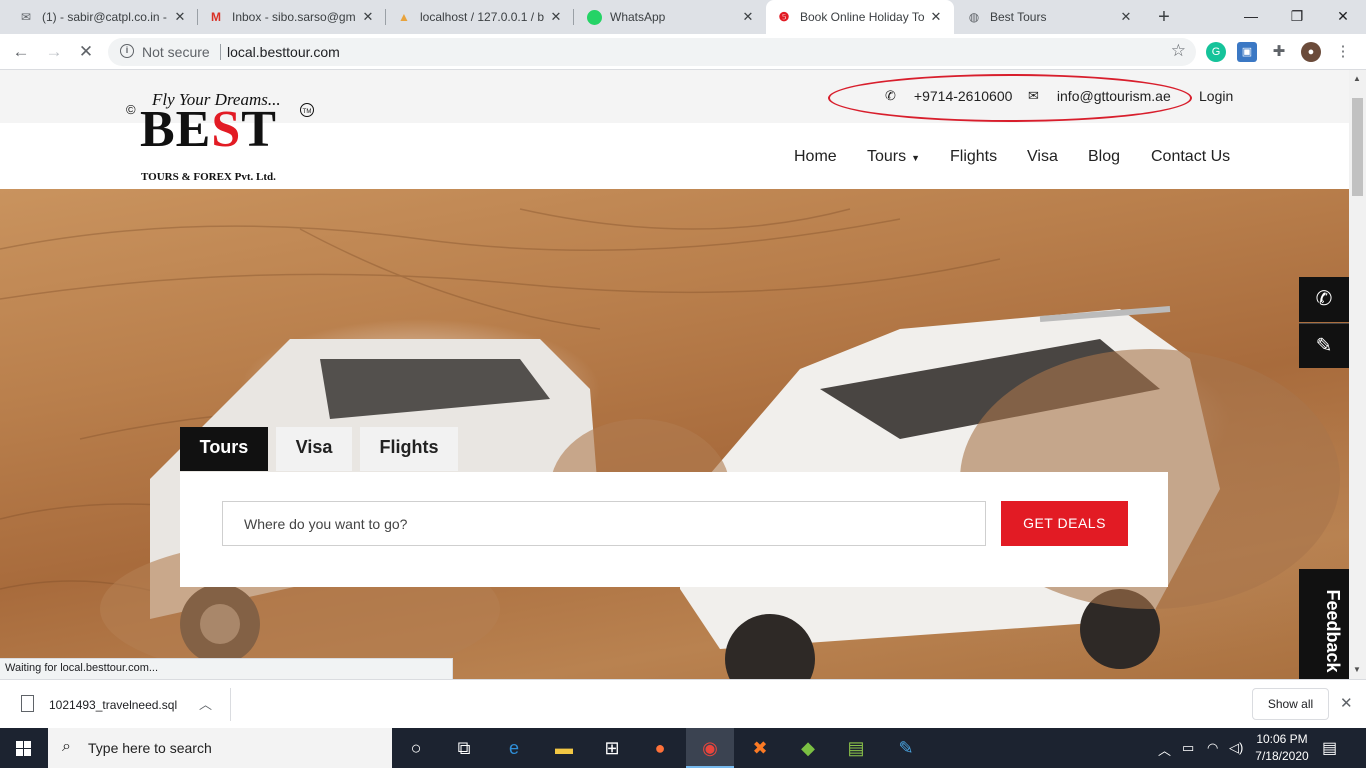  What do you see at coordinates (1357, 147) in the screenshot?
I see `scroll-thumb` at bounding box center [1357, 147].